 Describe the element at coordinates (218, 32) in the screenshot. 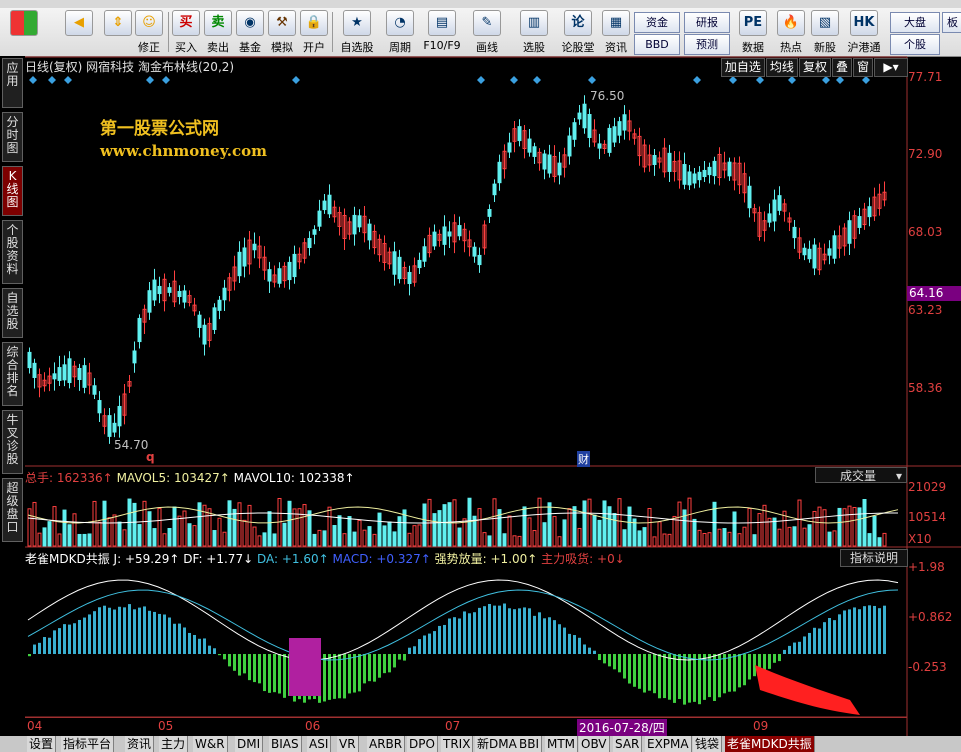

I see `toolbar-btn-2: 卖卖出` at that location.